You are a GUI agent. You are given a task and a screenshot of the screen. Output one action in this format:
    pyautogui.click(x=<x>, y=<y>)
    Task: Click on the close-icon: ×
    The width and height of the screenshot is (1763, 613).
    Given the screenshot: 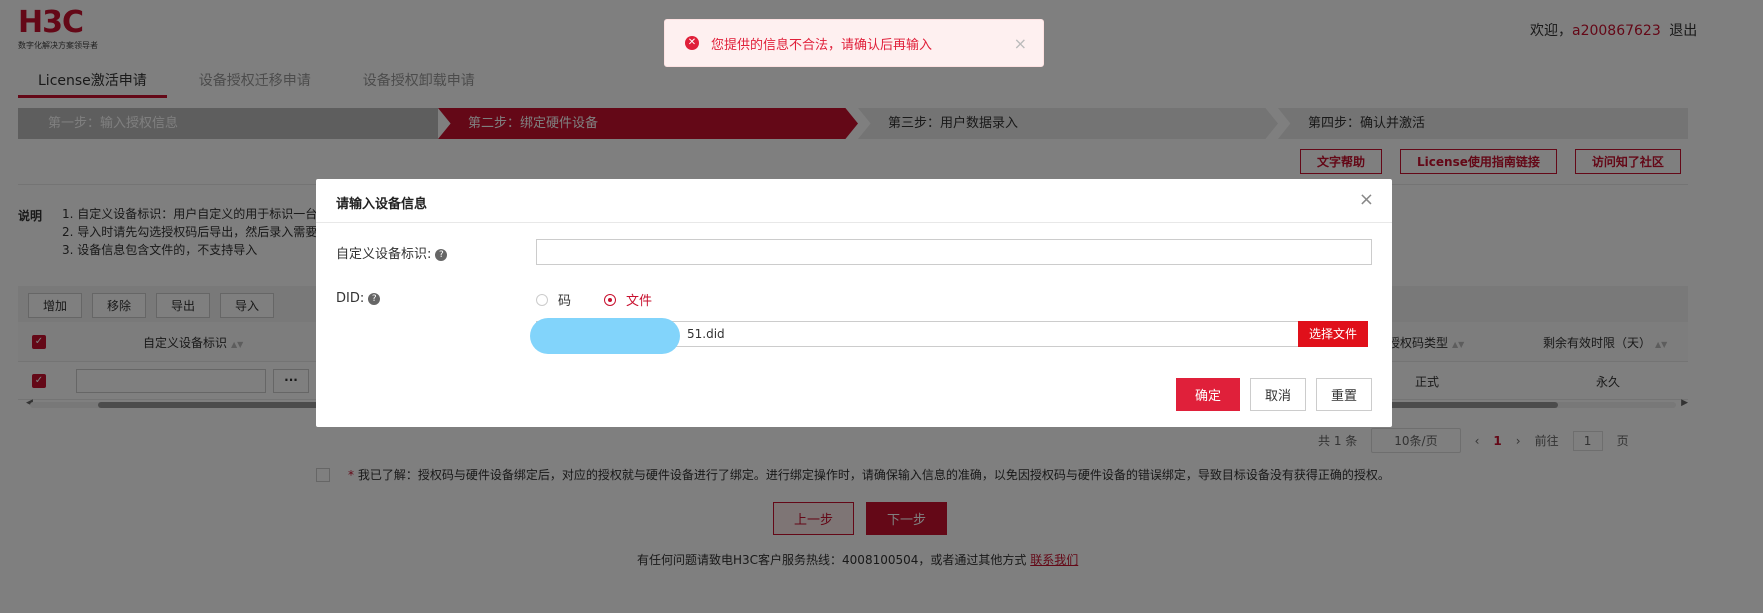 What is the action you would take?
    pyautogui.click(x=1366, y=199)
    